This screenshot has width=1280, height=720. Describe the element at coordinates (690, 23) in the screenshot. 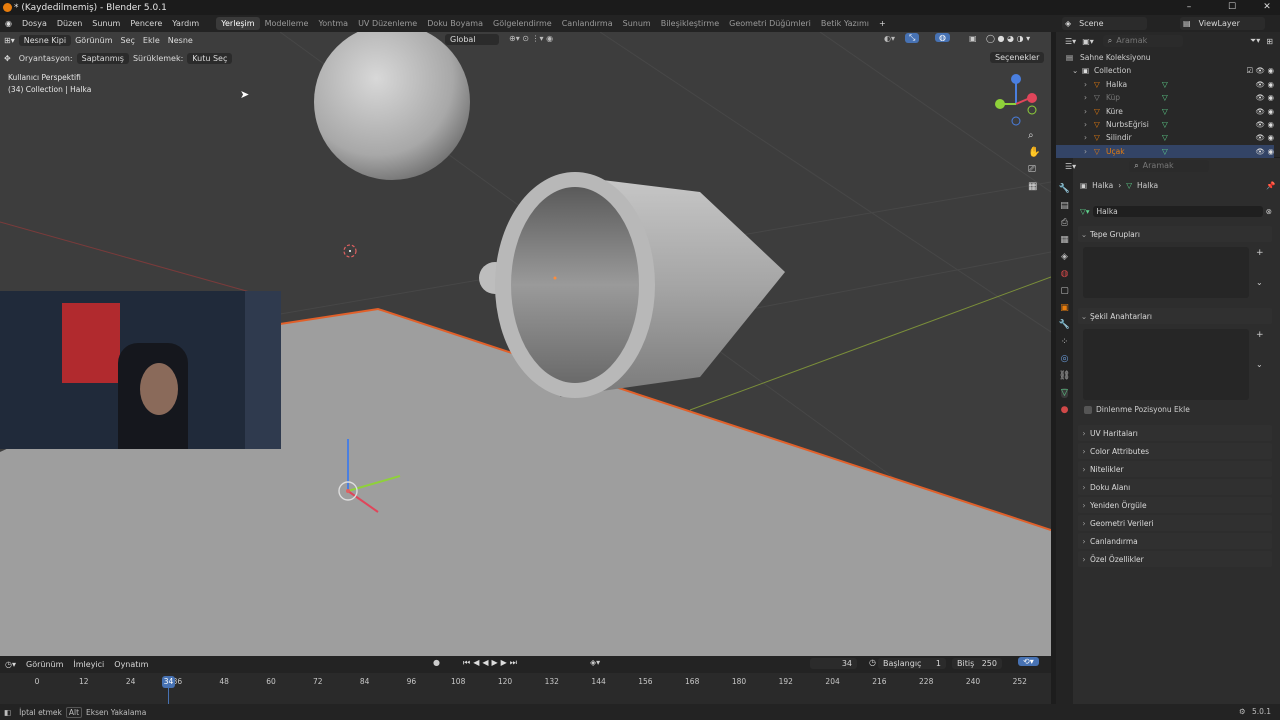

I see `tab-compositing: Bileşikleştirme` at that location.